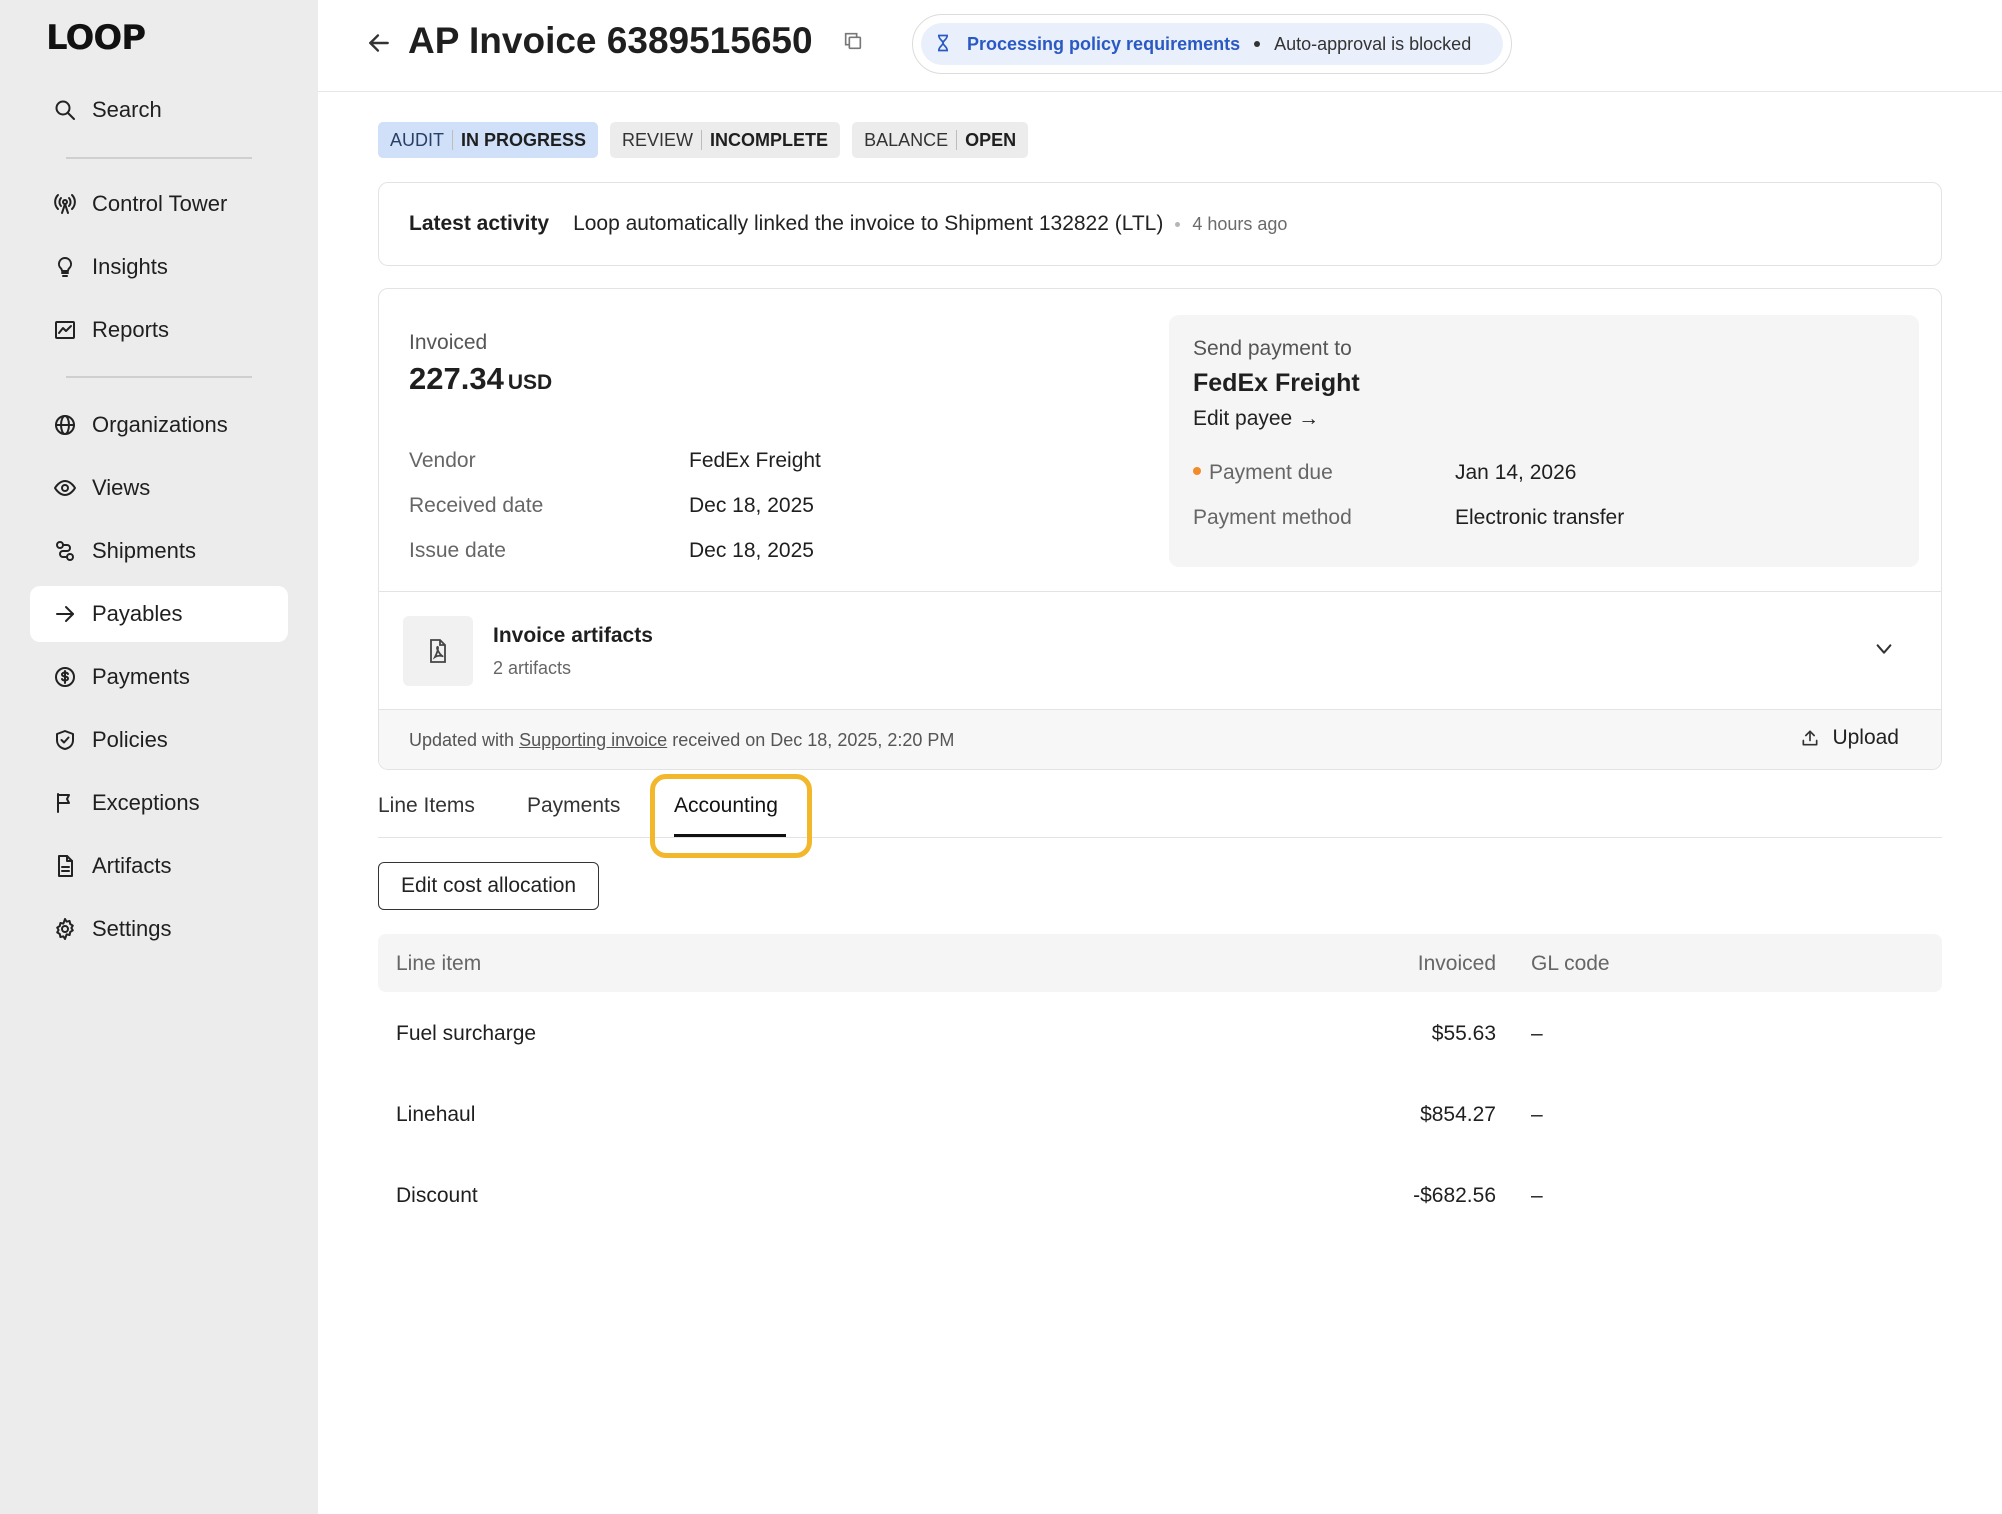 The width and height of the screenshot is (2002, 1514). Describe the element at coordinates (1271, 472) in the screenshot. I see `payment-due-text: Payment due` at that location.